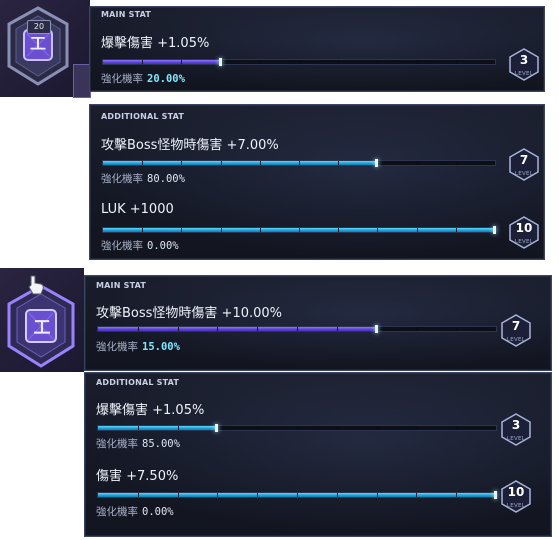 Image resolution: width=559 pixels, height=540 pixels. Describe the element at coordinates (155, 43) in the screenshot. I see `main-stat-text: 爆擊傷害 +1.05%` at that location.